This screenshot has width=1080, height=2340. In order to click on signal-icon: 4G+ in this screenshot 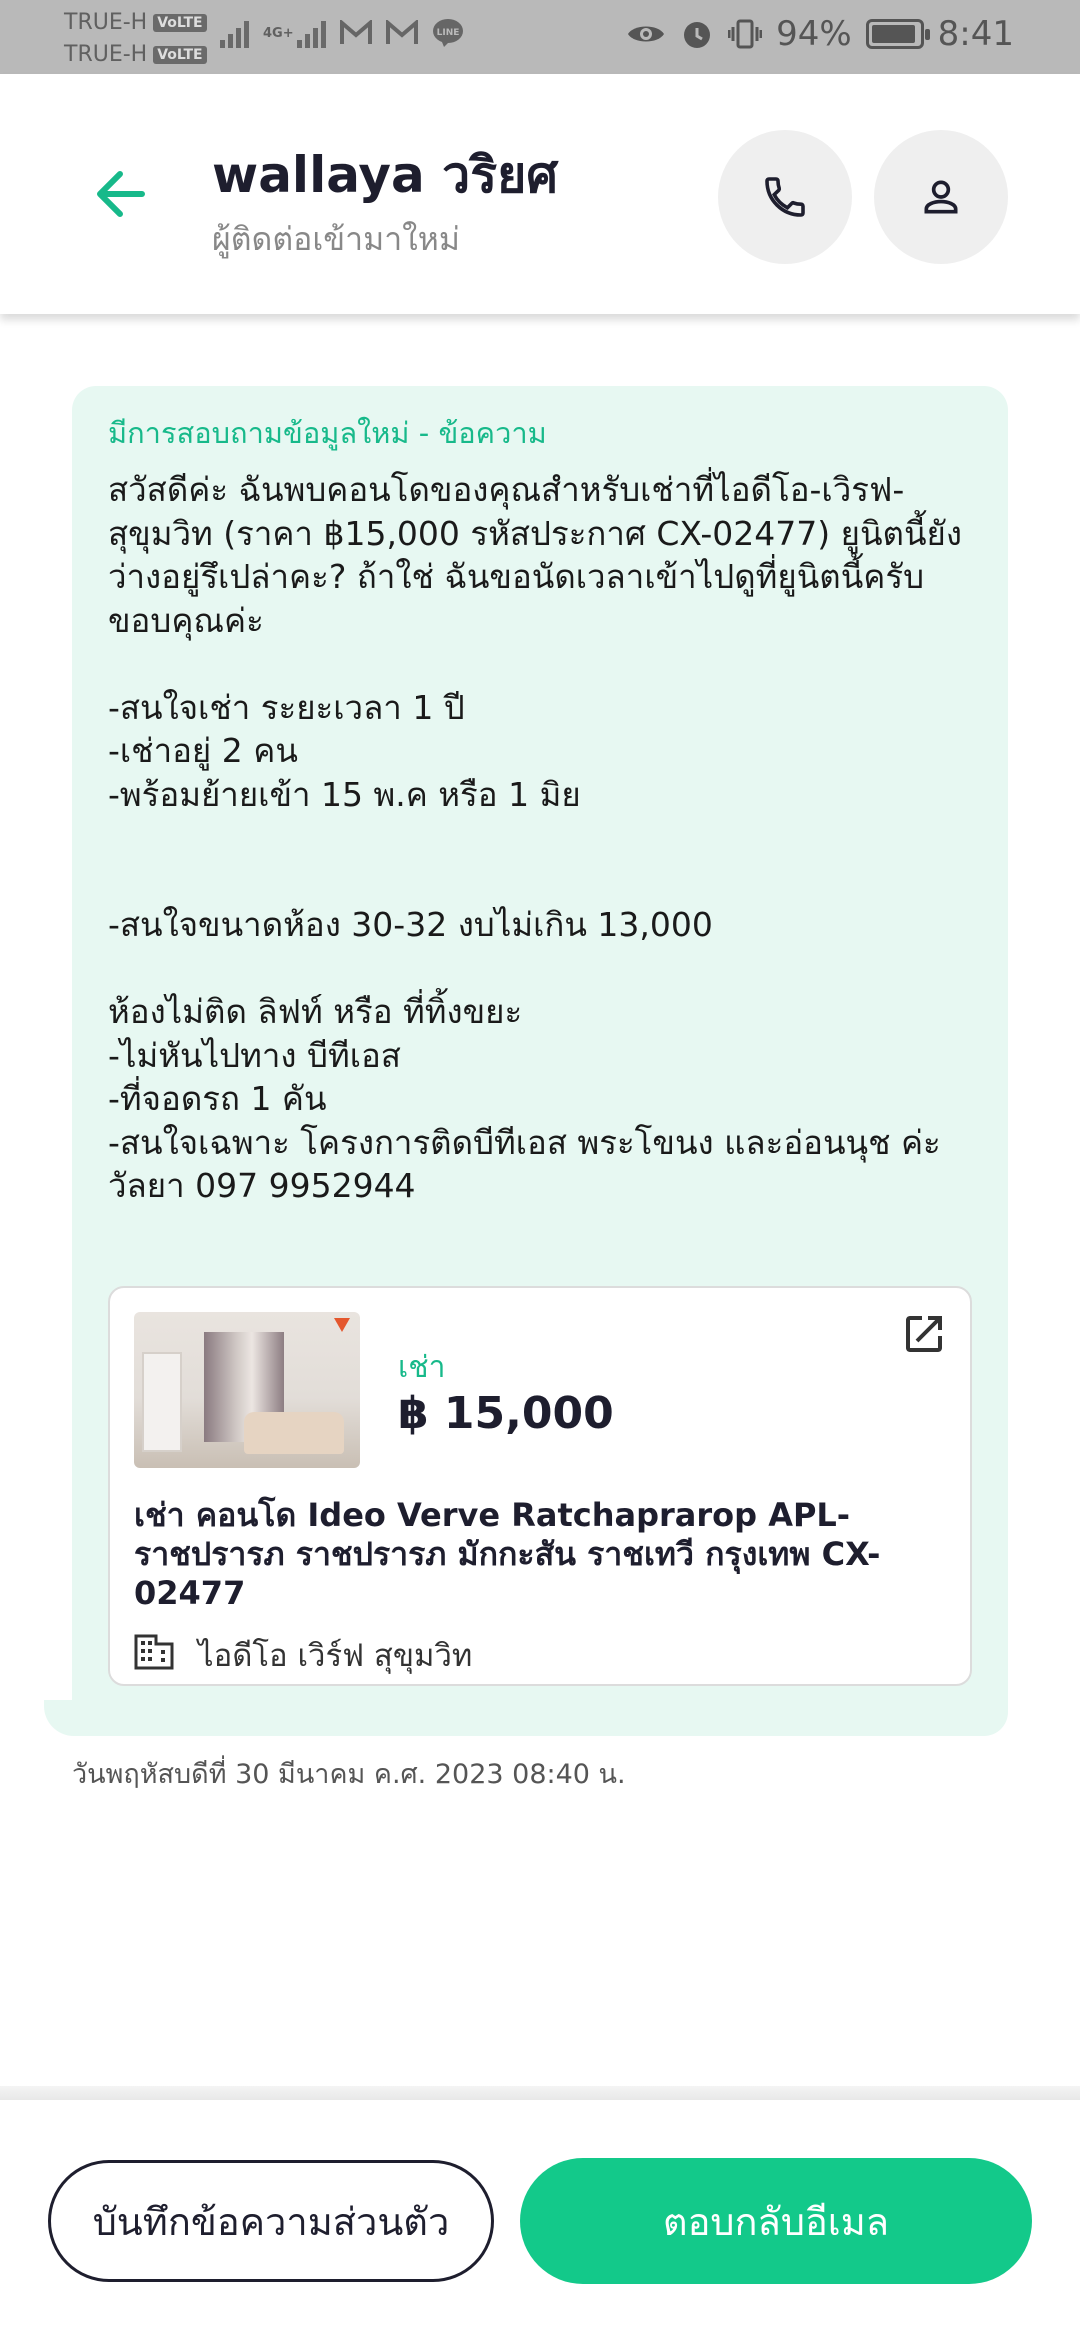, I will do `click(294, 33)`.